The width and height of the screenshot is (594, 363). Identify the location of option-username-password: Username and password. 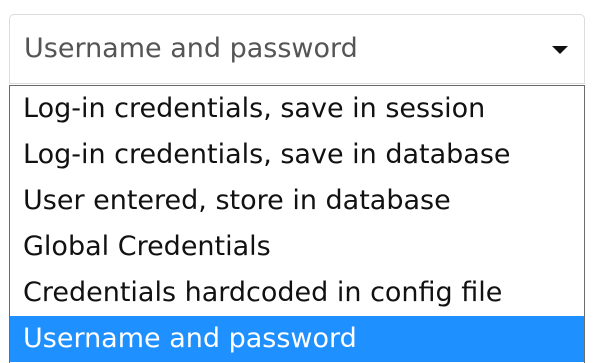
(297, 339).